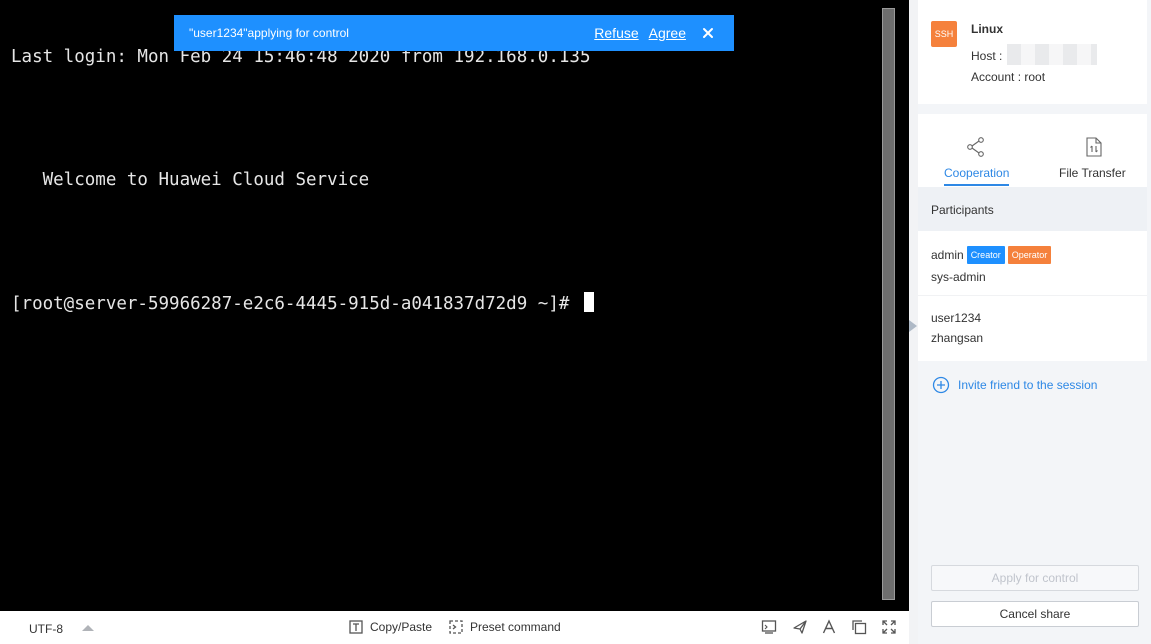  What do you see at coordinates (88, 628) in the screenshot?
I see `caret-up-icon` at bounding box center [88, 628].